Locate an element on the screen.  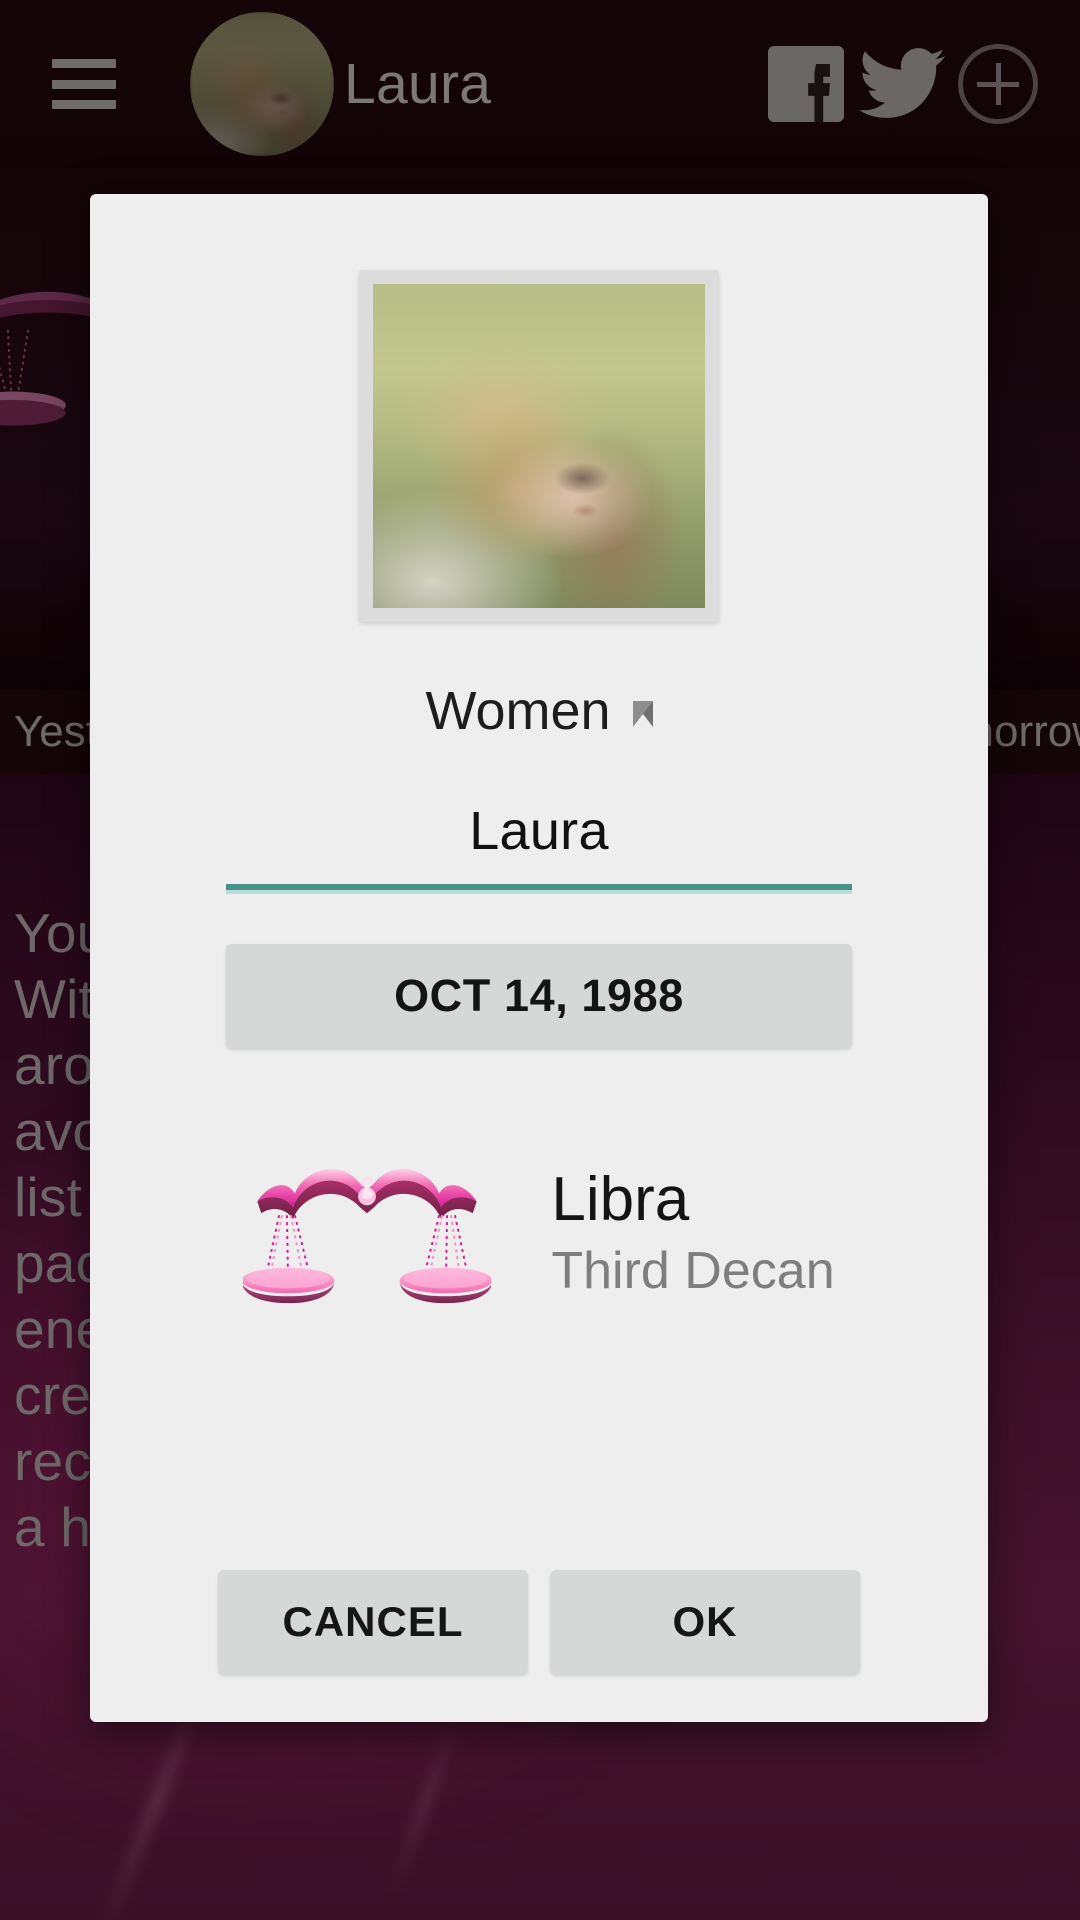
profile-photo-image is located at coordinates (539, 446).